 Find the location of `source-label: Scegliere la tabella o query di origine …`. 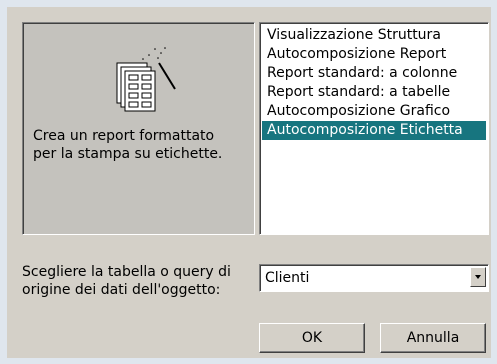

source-label: Scegliere la tabella o query di origine … is located at coordinates (126, 281).